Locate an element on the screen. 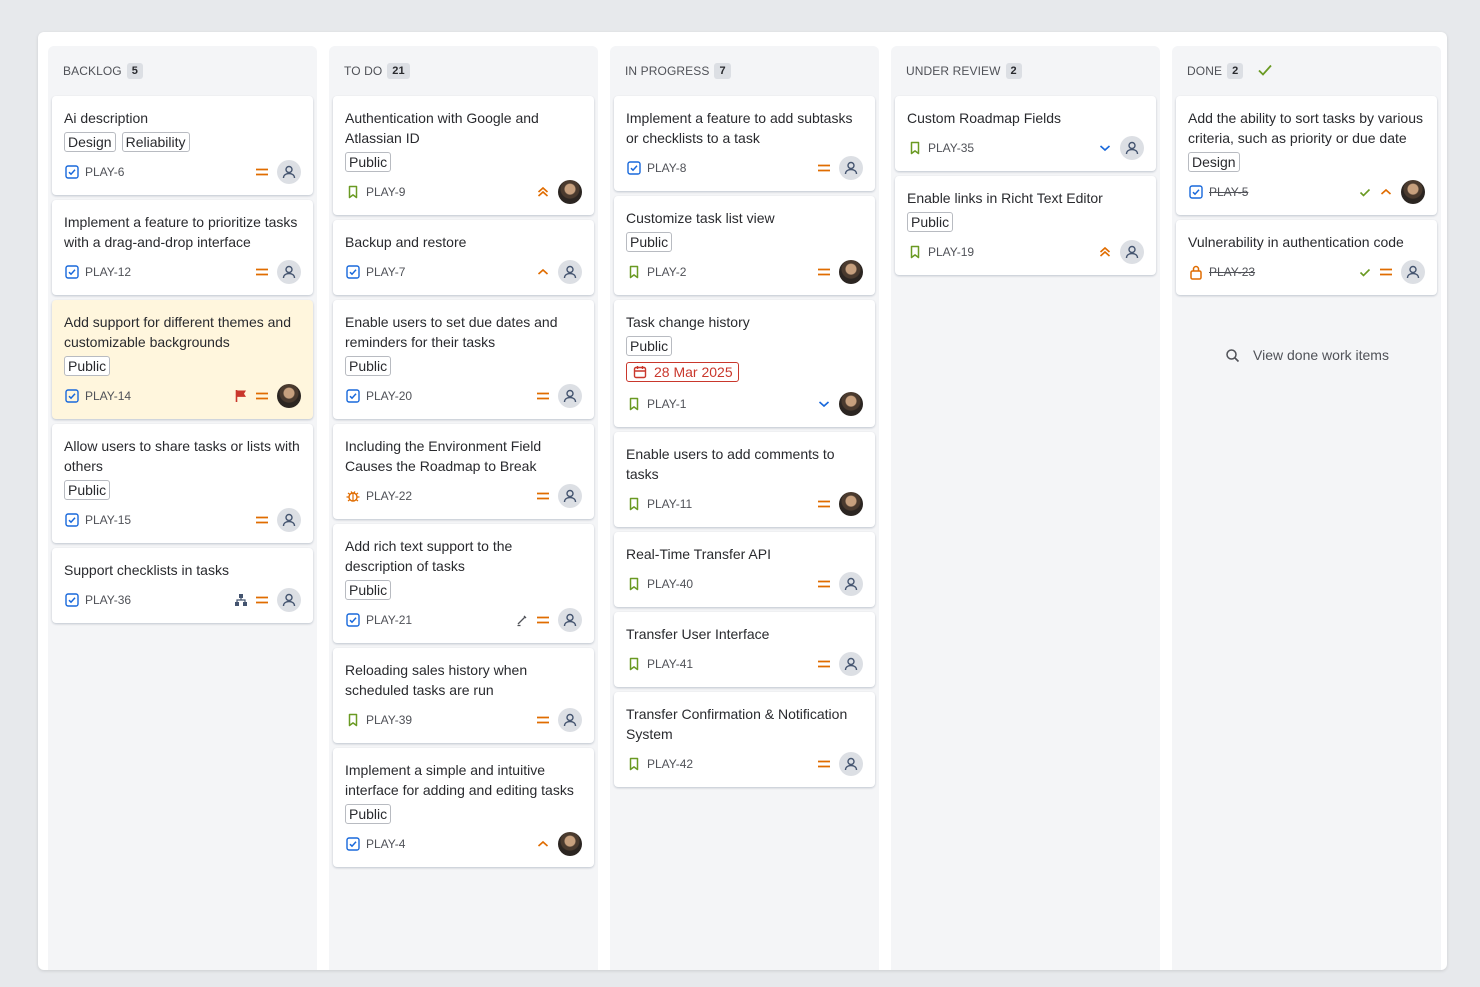 Image resolution: width=1480 pixels, height=987 pixels. issue-key: PLAY-19 is located at coordinates (951, 252).